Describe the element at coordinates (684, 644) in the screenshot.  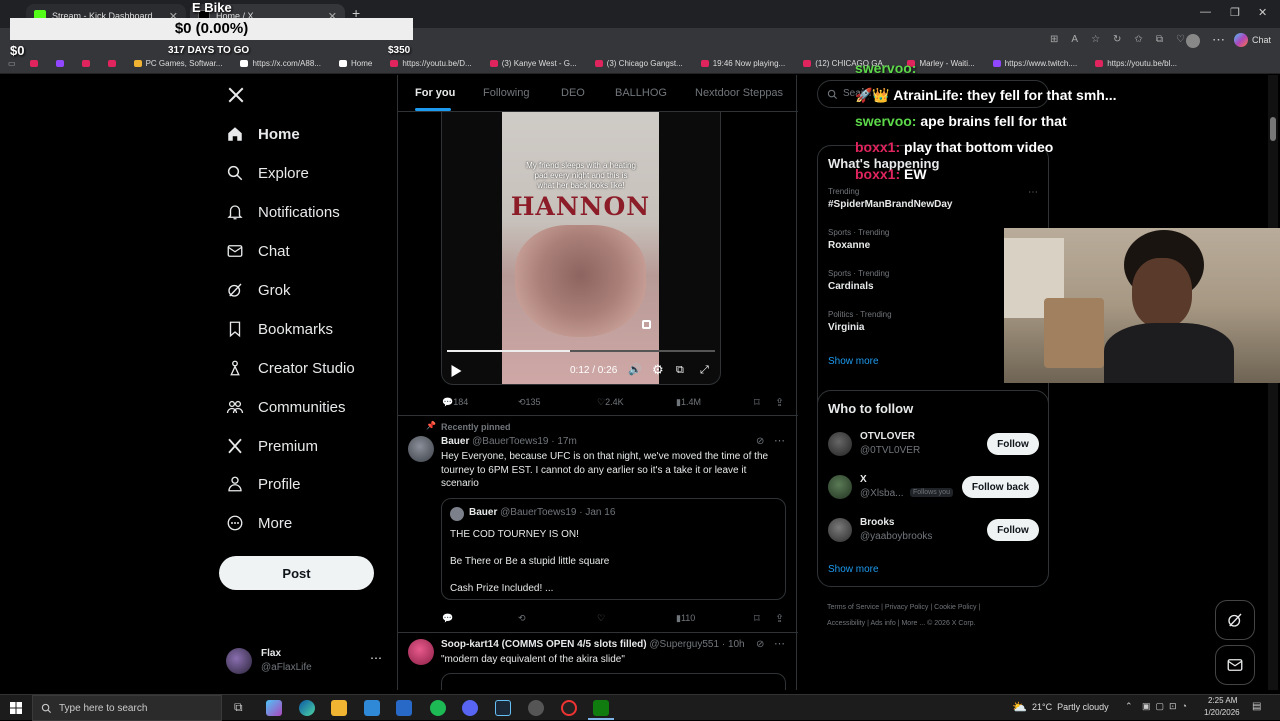
I see `author-handle: @Superguy551` at that location.